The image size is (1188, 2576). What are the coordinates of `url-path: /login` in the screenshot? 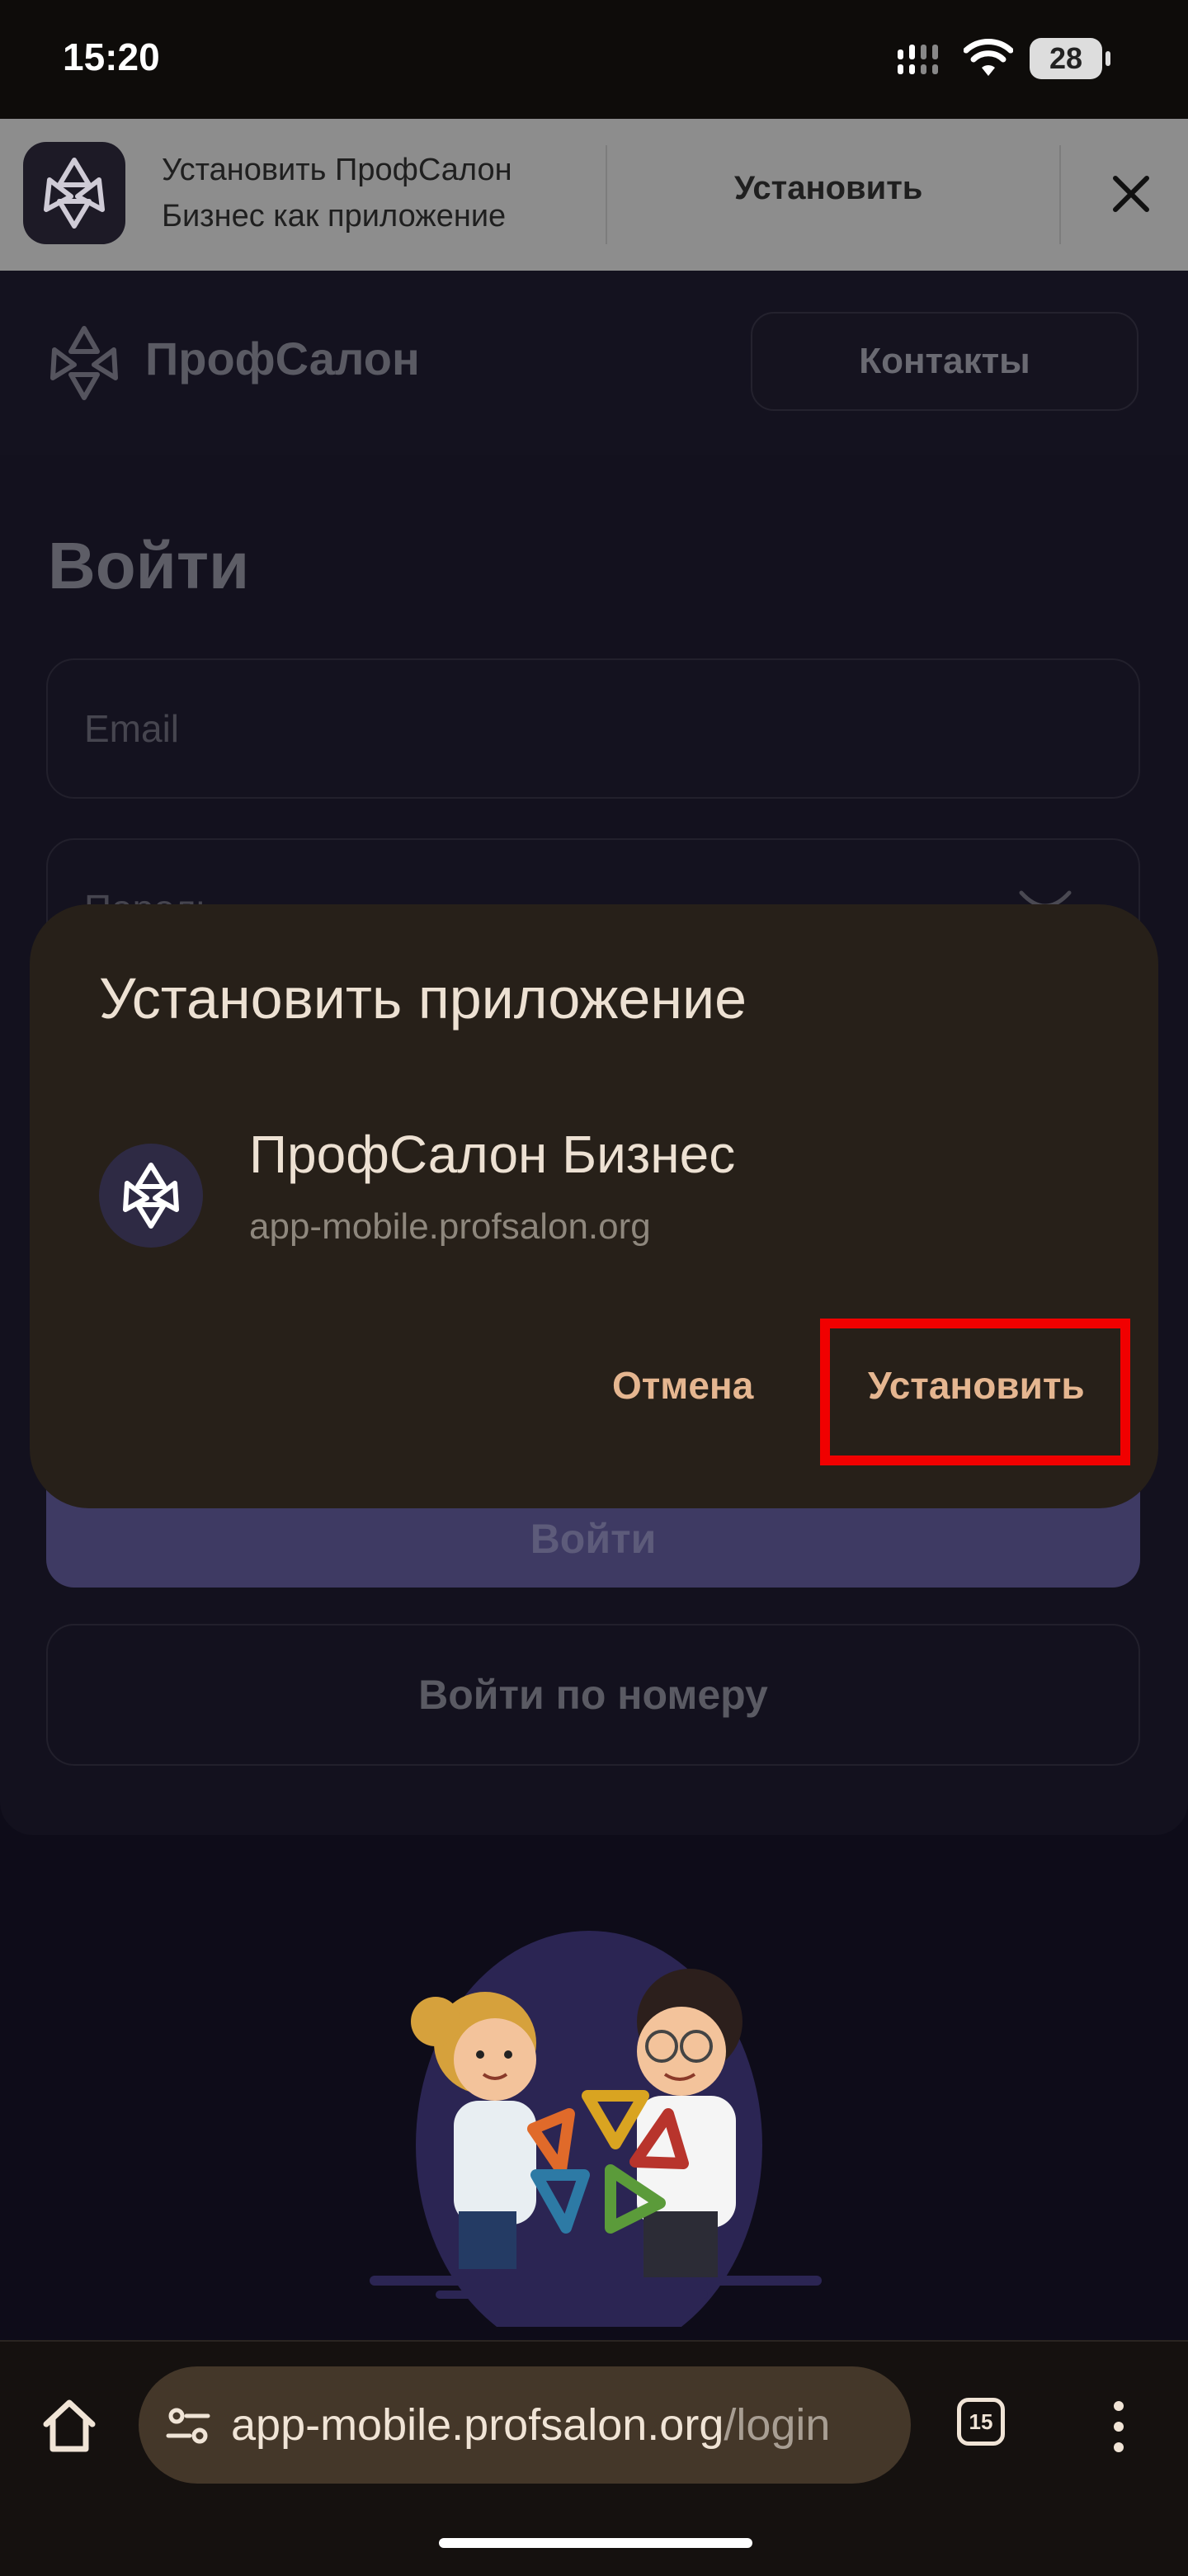 It's located at (777, 2425).